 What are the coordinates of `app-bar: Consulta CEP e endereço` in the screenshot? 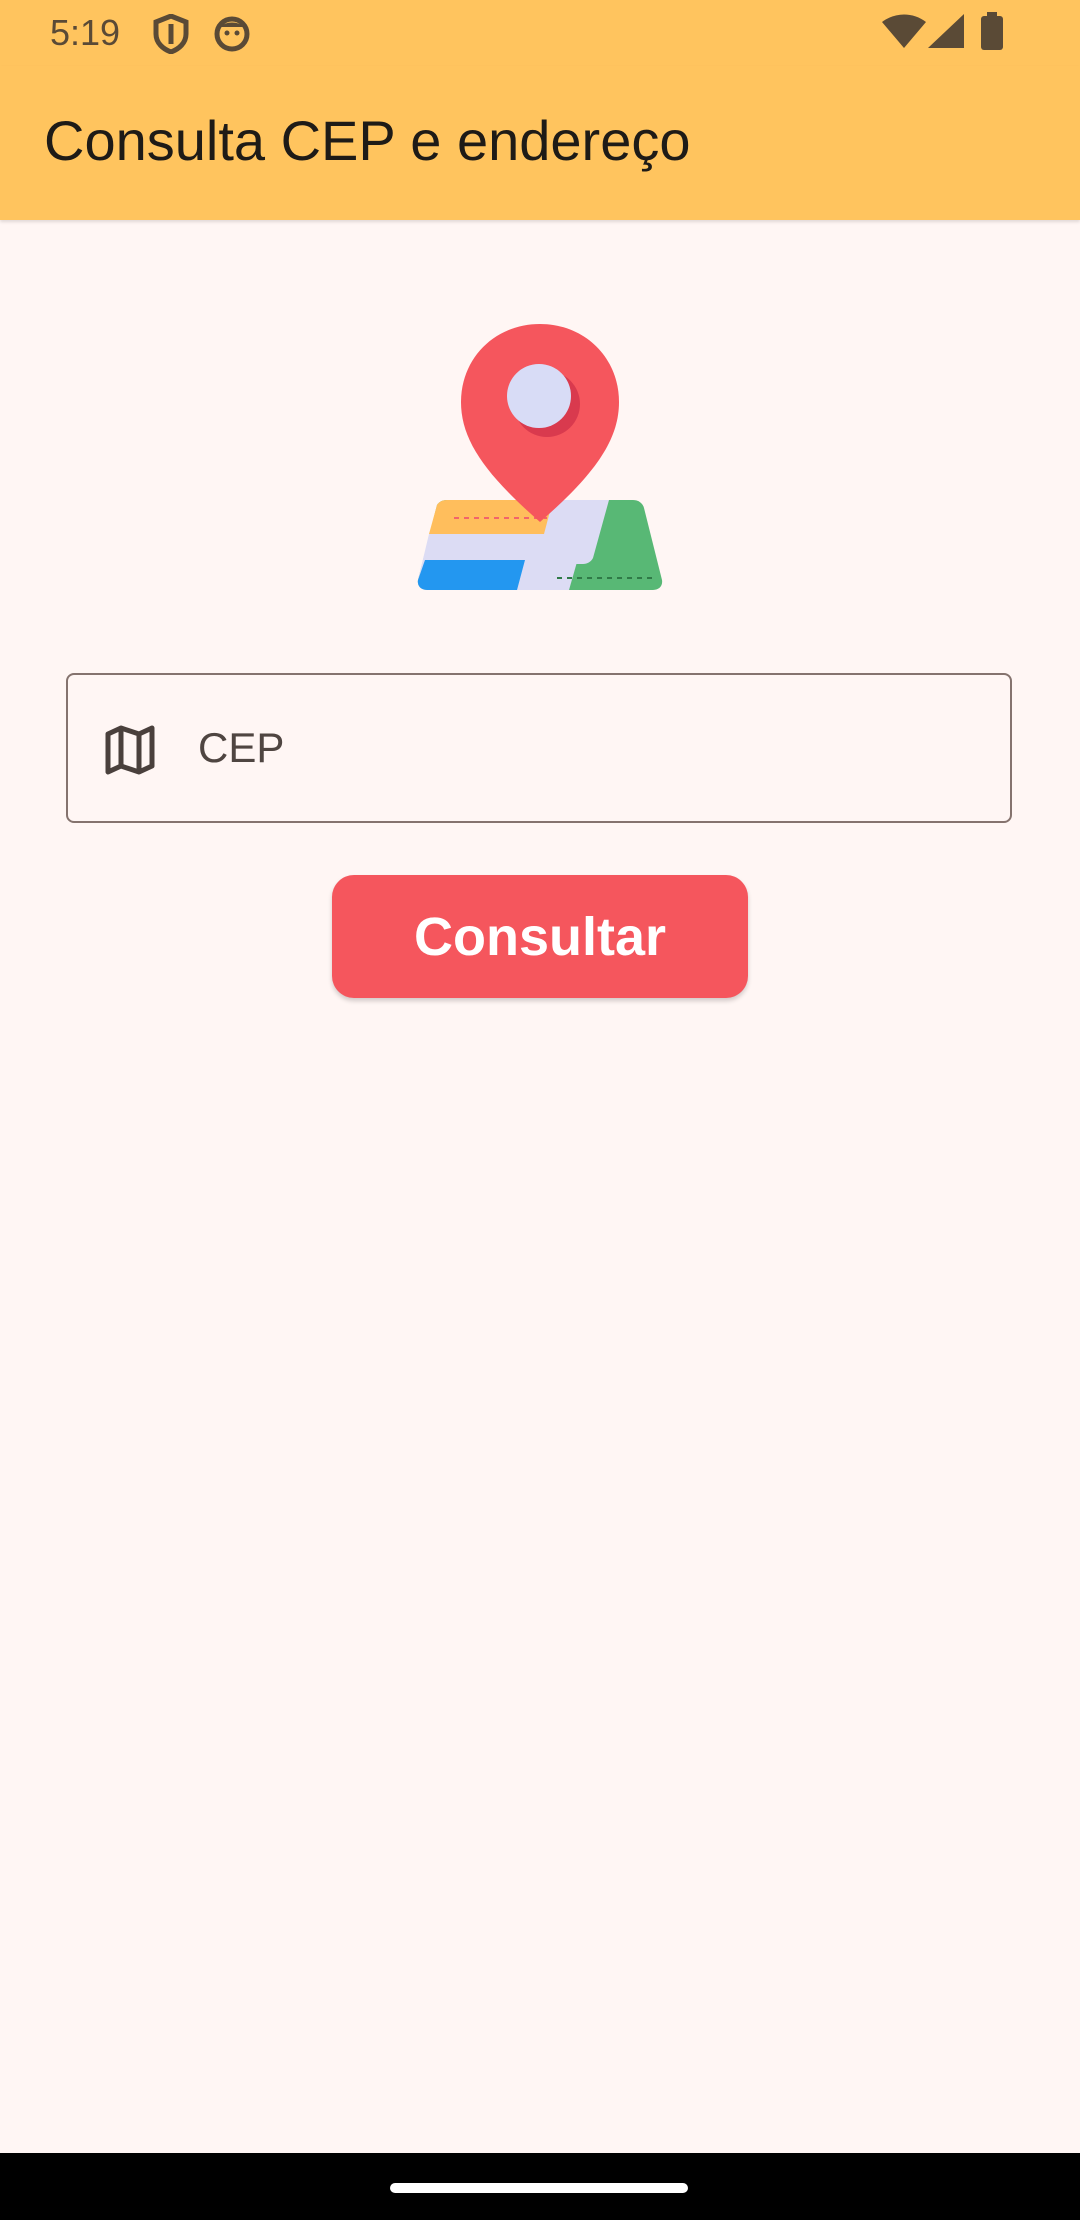 It's located at (540, 143).